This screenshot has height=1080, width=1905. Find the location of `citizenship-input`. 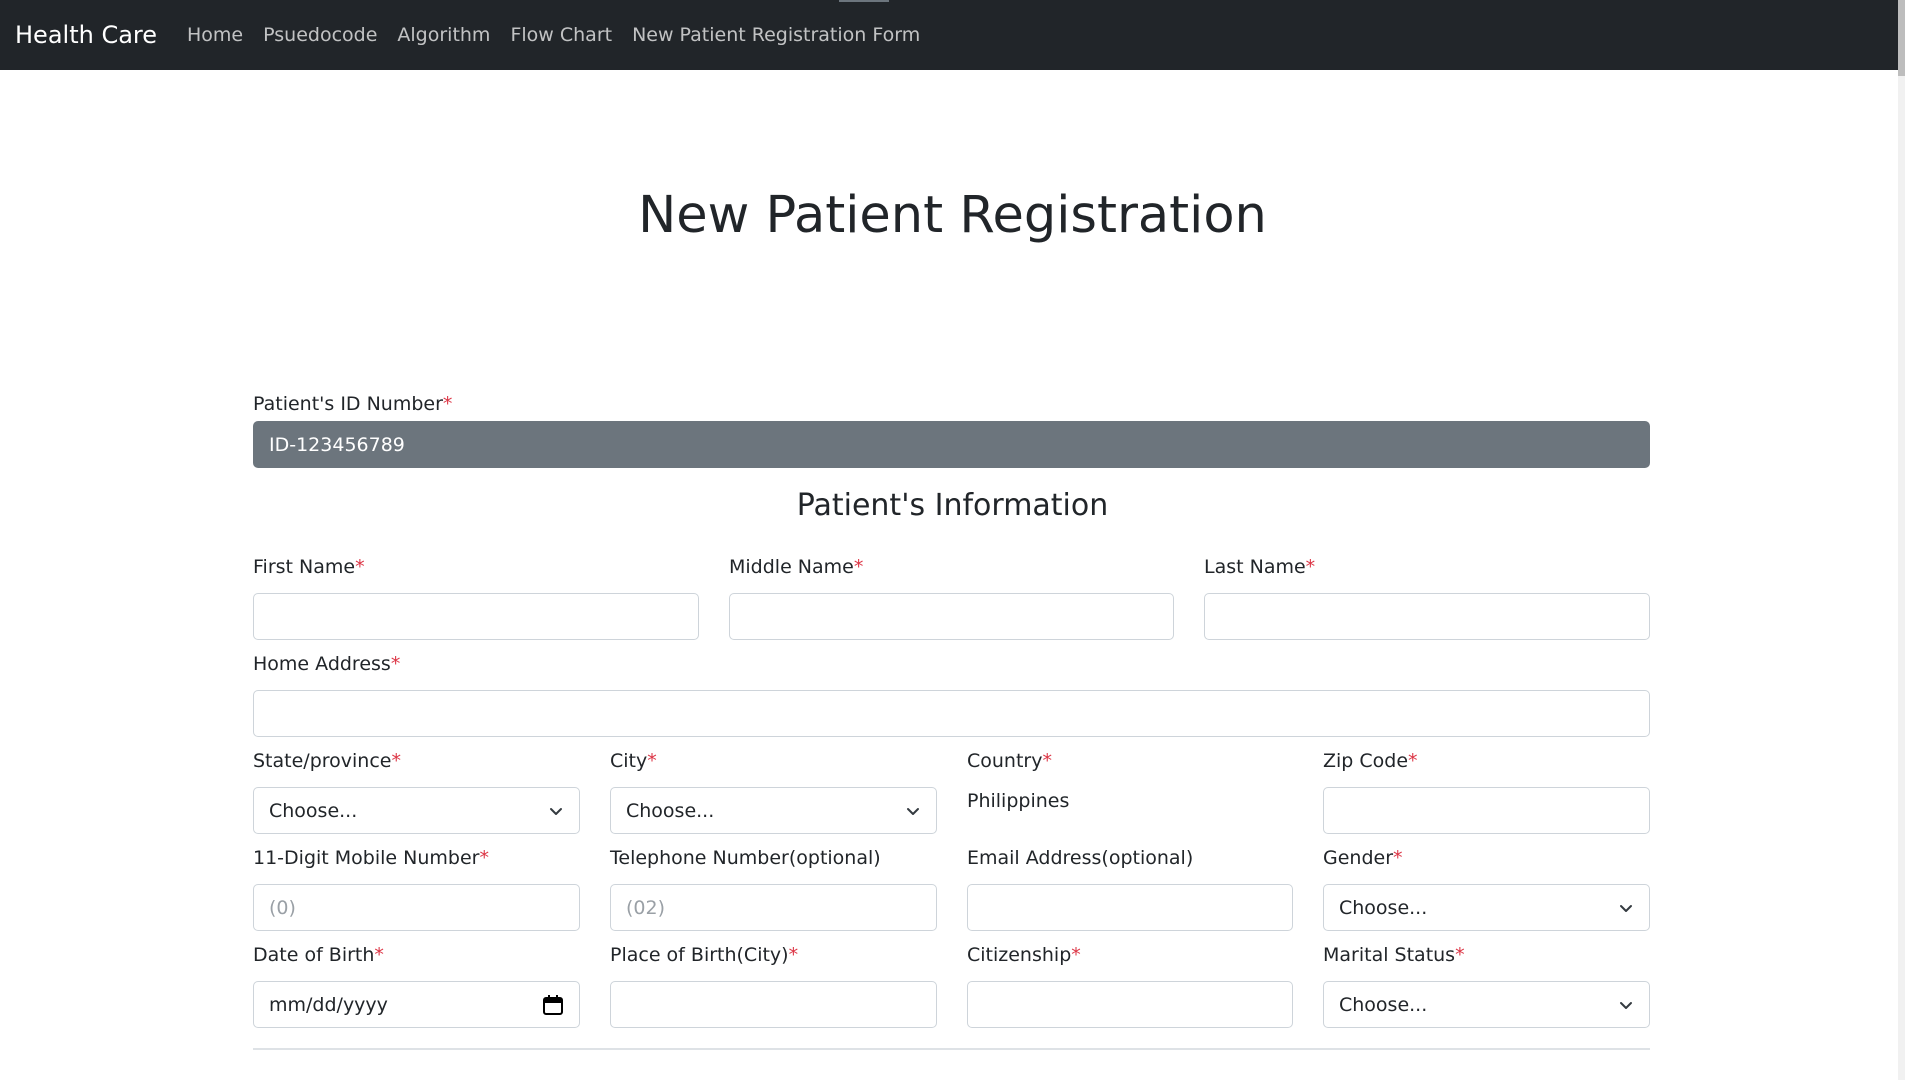

citizenship-input is located at coordinates (1130, 1004).